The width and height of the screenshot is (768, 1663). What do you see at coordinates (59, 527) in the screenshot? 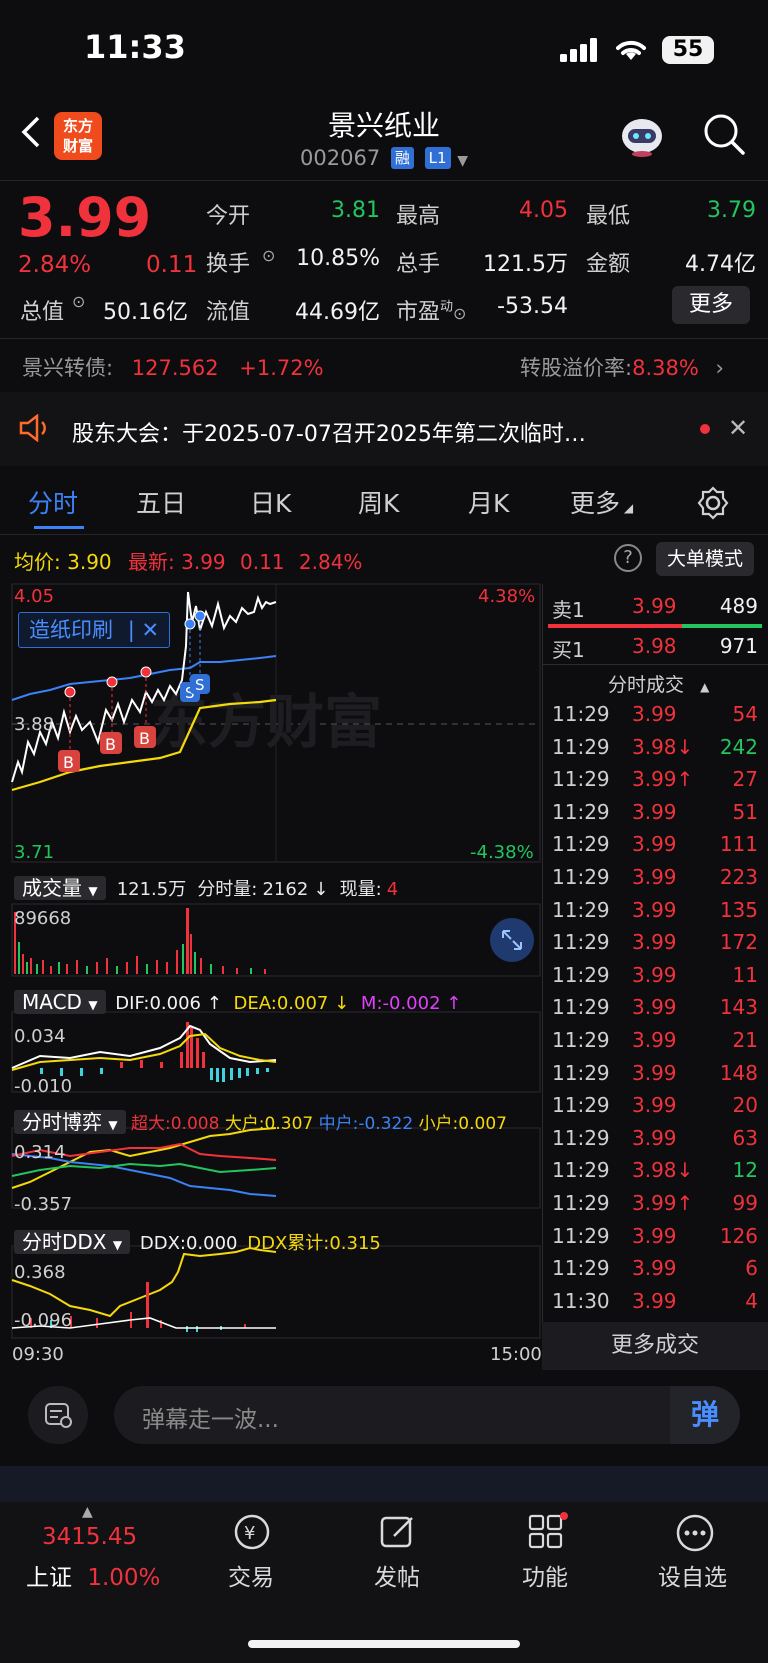
I see `active-tab-indicator` at bounding box center [59, 527].